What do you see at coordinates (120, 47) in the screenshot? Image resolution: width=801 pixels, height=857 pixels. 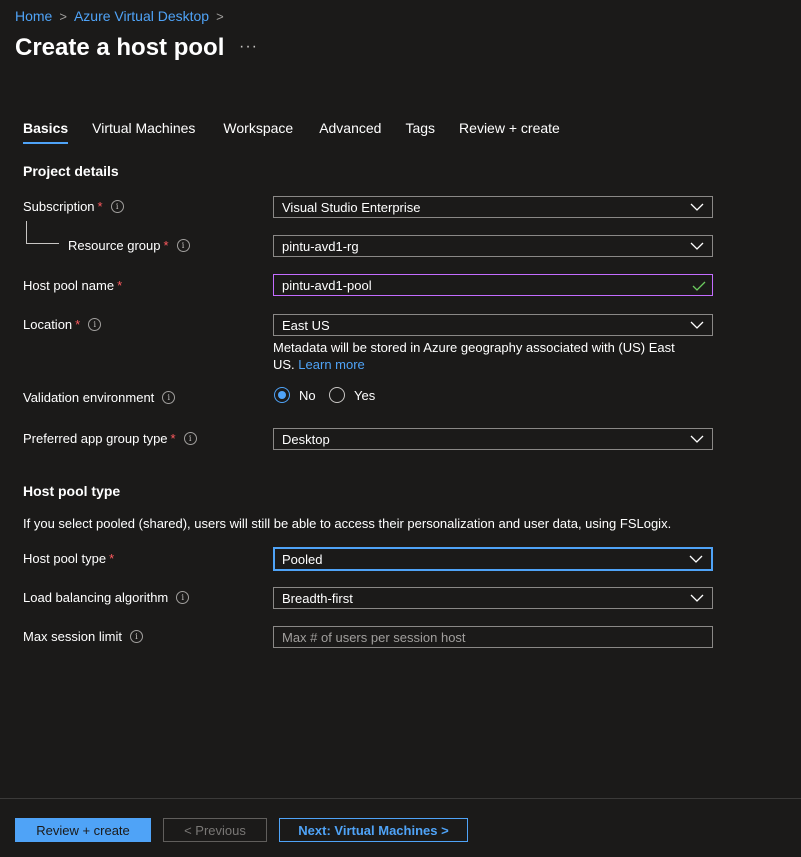 I see `page-title: Create a host pool` at bounding box center [120, 47].